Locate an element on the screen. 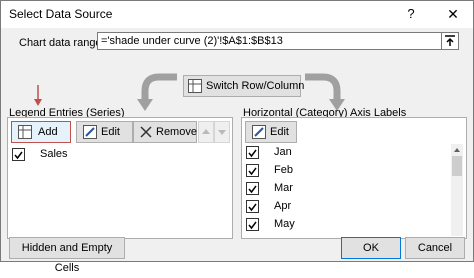 This screenshot has width=474, height=278. ok-button: OK is located at coordinates (371, 248).